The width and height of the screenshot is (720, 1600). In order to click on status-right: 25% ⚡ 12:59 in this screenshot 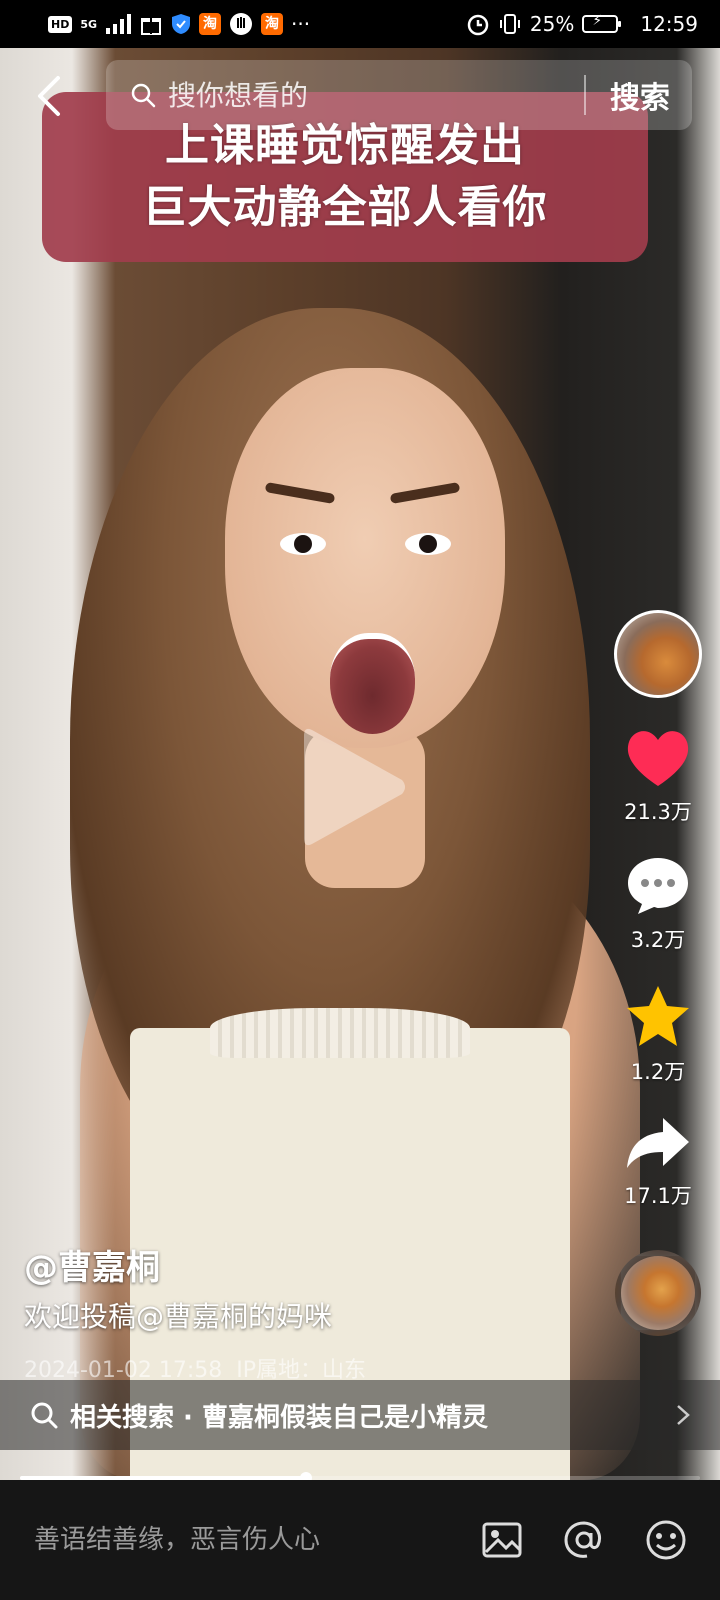, I will do `click(582, 24)`.